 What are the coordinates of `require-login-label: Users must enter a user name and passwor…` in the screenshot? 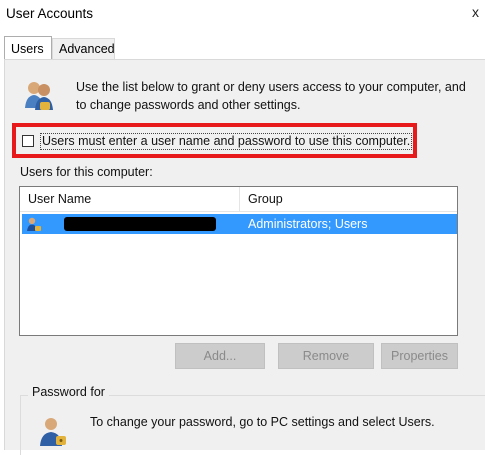 It's located at (226, 141).